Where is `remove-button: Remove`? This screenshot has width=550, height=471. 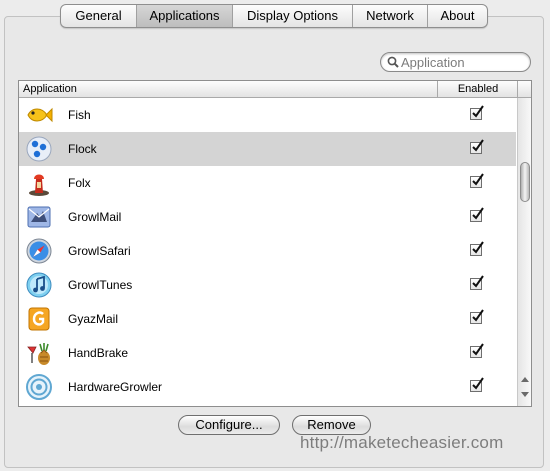
remove-button: Remove is located at coordinates (331, 425).